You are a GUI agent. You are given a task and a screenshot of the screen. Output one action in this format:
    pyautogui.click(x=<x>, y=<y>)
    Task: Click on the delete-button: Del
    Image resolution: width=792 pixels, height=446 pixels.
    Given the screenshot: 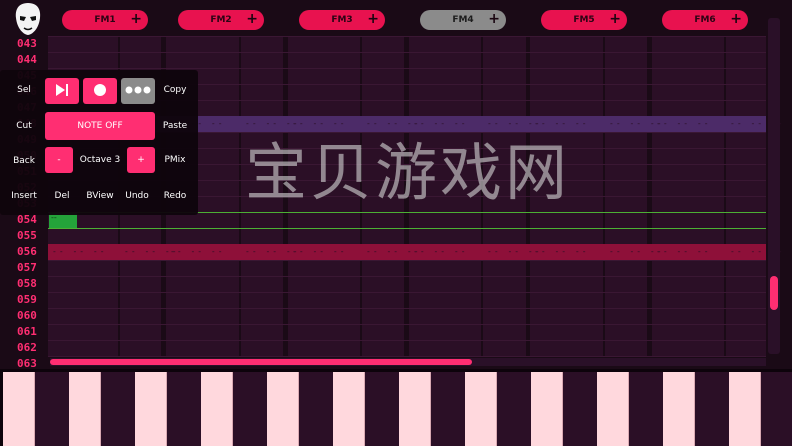 What is the action you would take?
    pyautogui.click(x=62, y=196)
    